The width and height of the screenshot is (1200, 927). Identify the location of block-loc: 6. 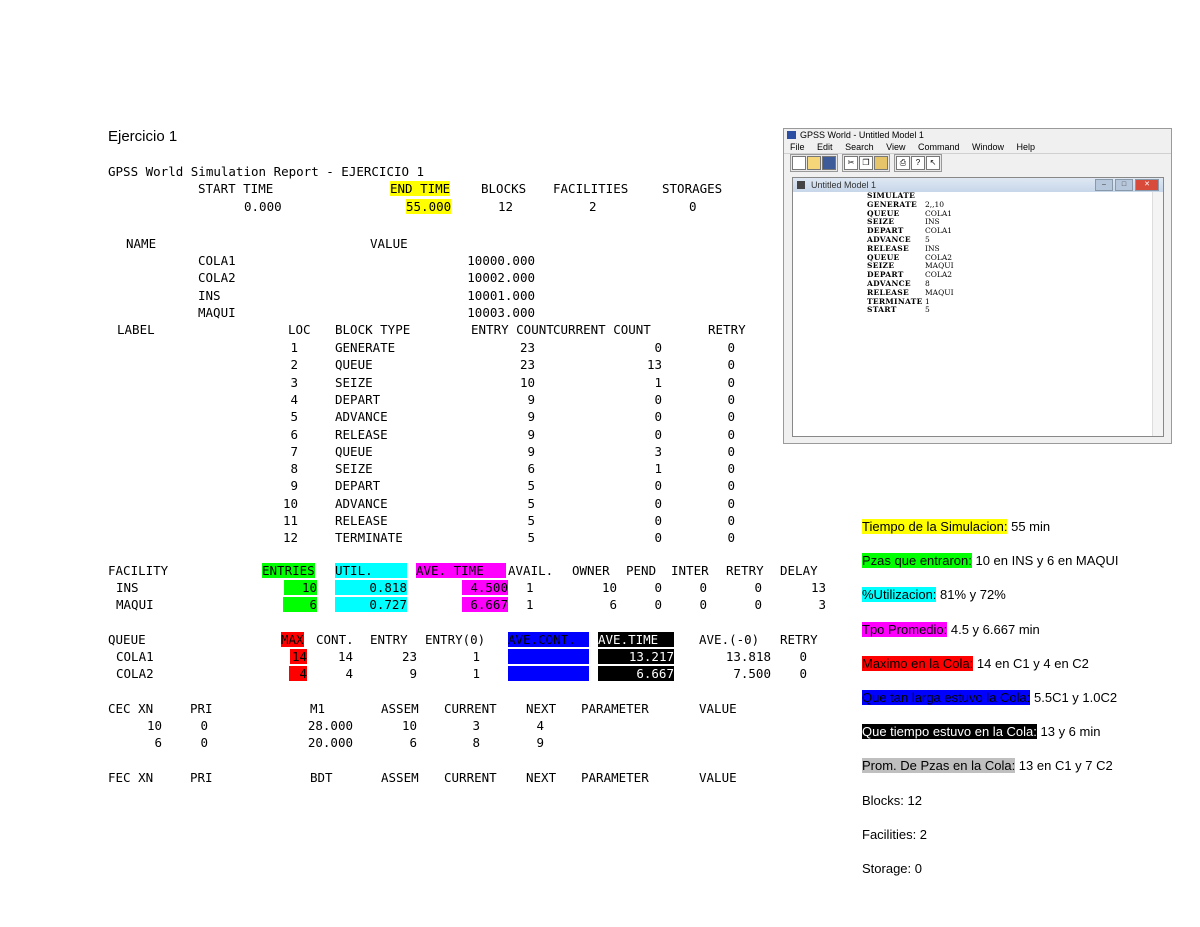
(294, 434).